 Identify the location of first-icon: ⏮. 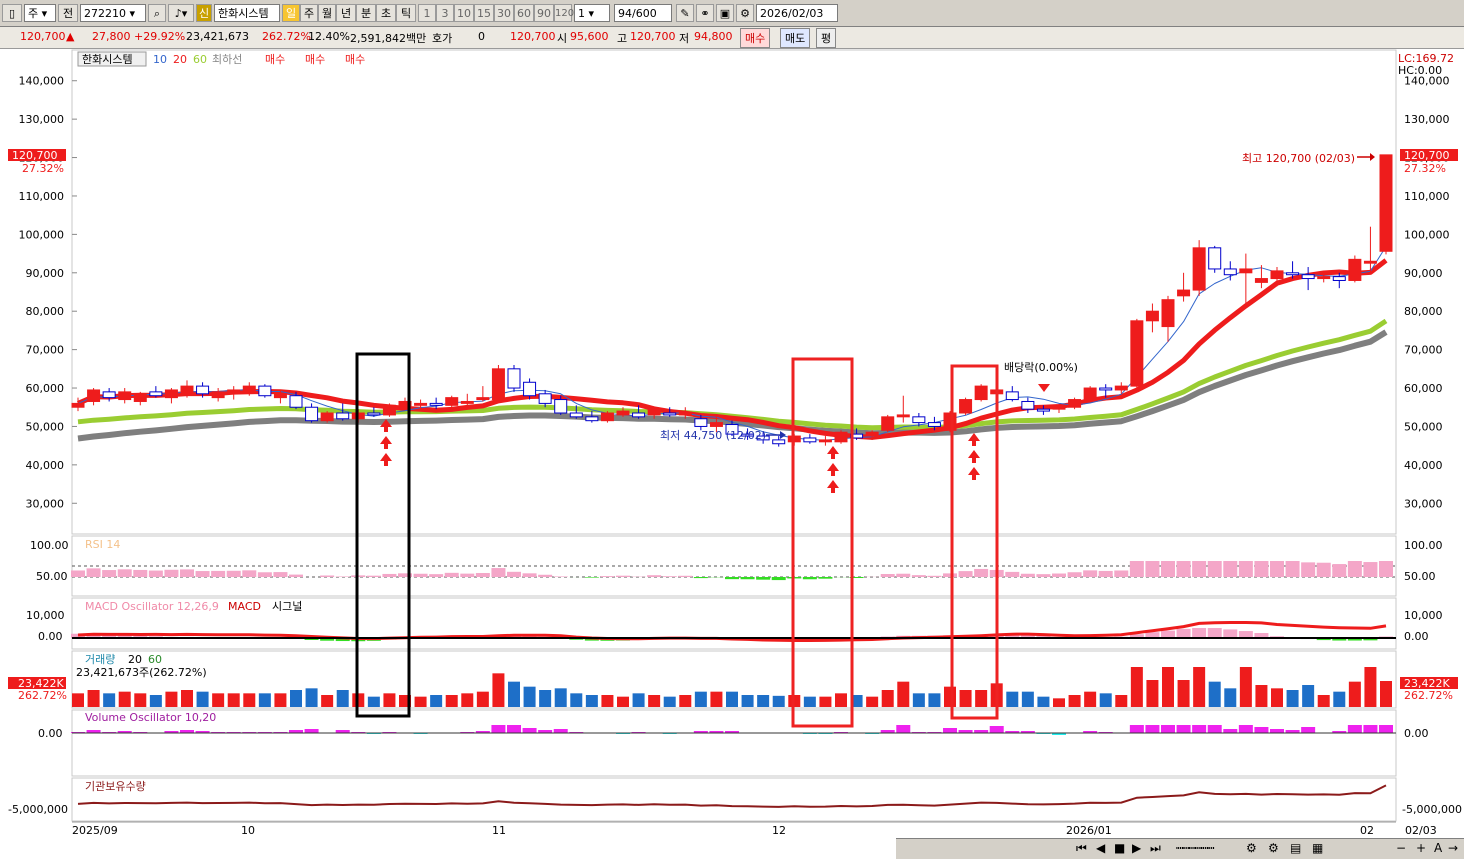
(1081, 848).